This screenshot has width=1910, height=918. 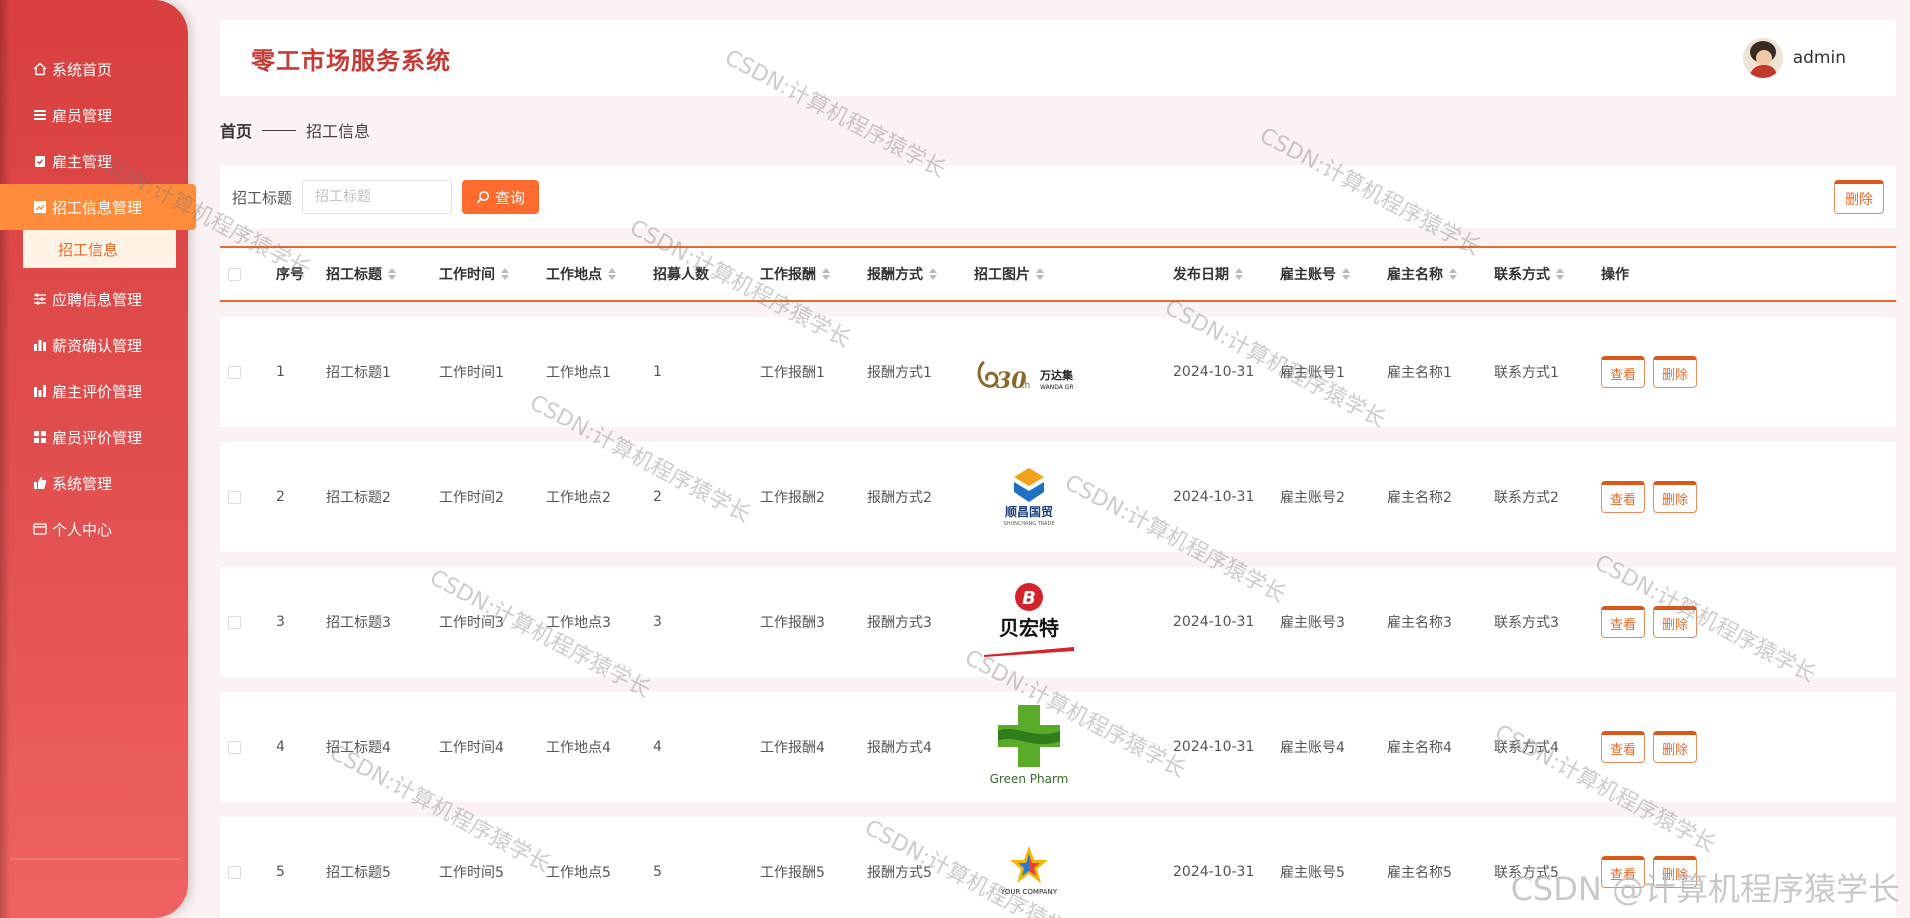 I want to click on header-pay-type: 报酬方式, so click(x=920, y=274).